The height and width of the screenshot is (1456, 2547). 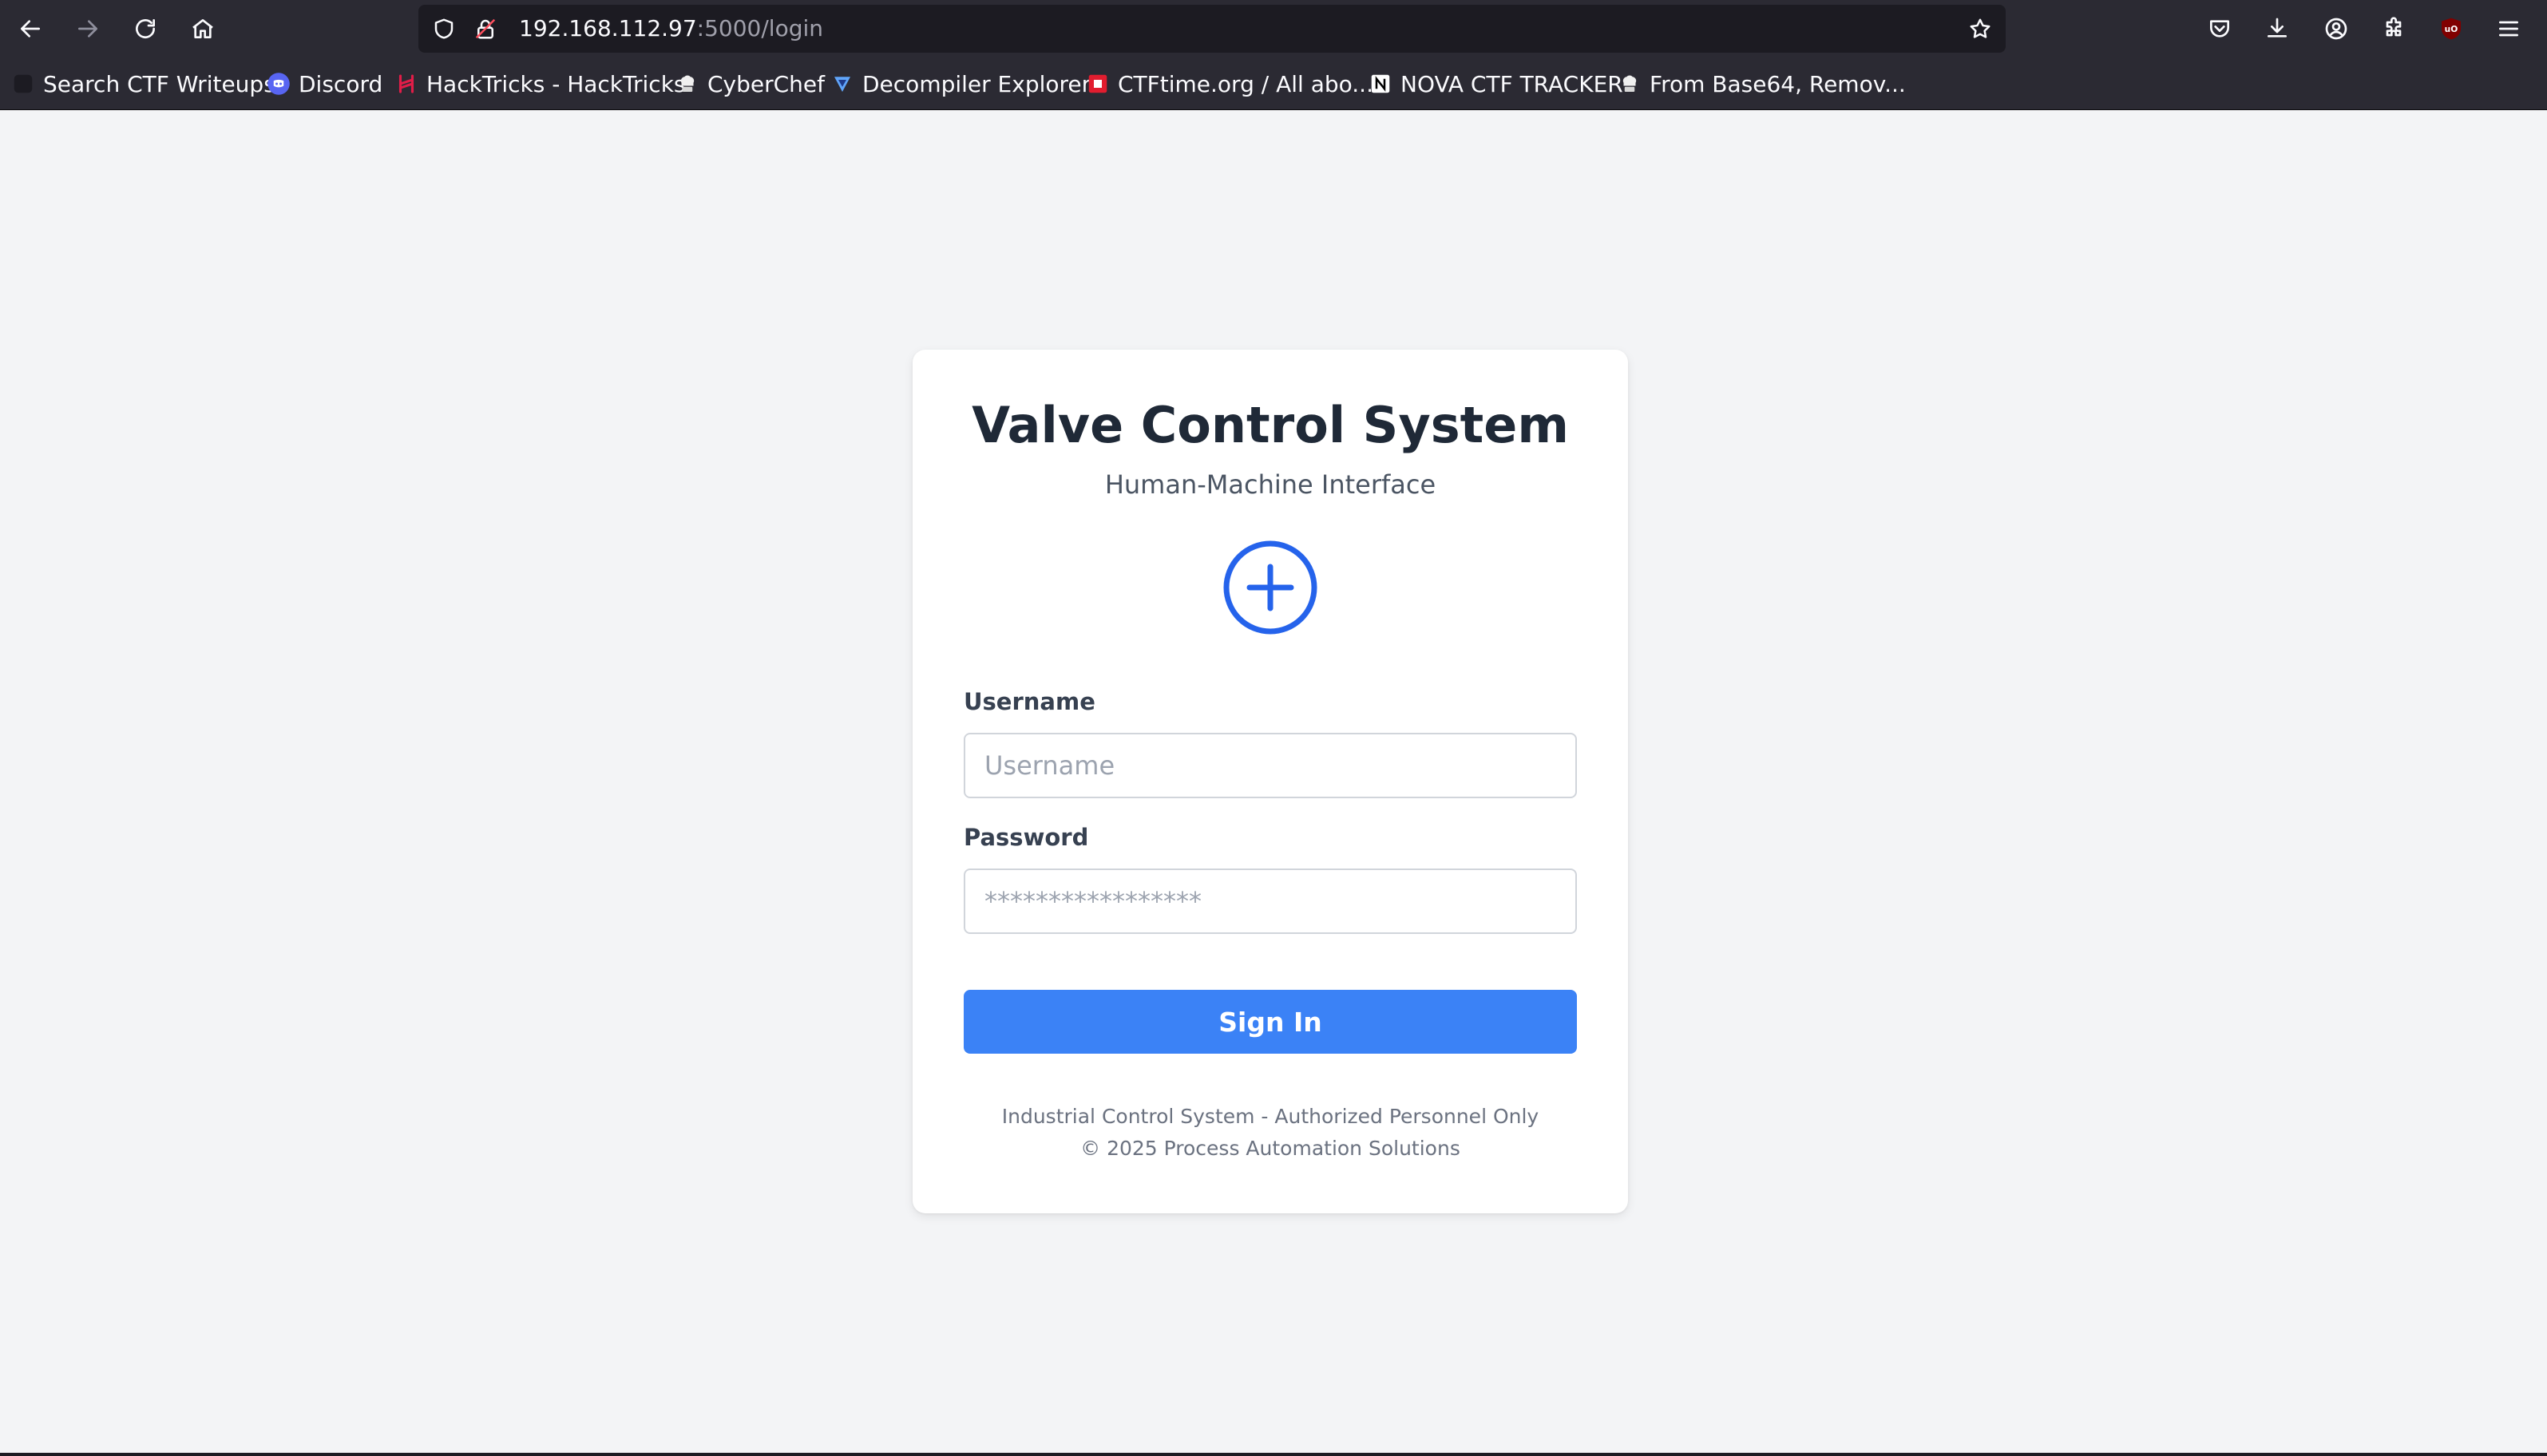 I want to click on url-text: 192.168.112.97:5000/login, so click(x=671, y=29).